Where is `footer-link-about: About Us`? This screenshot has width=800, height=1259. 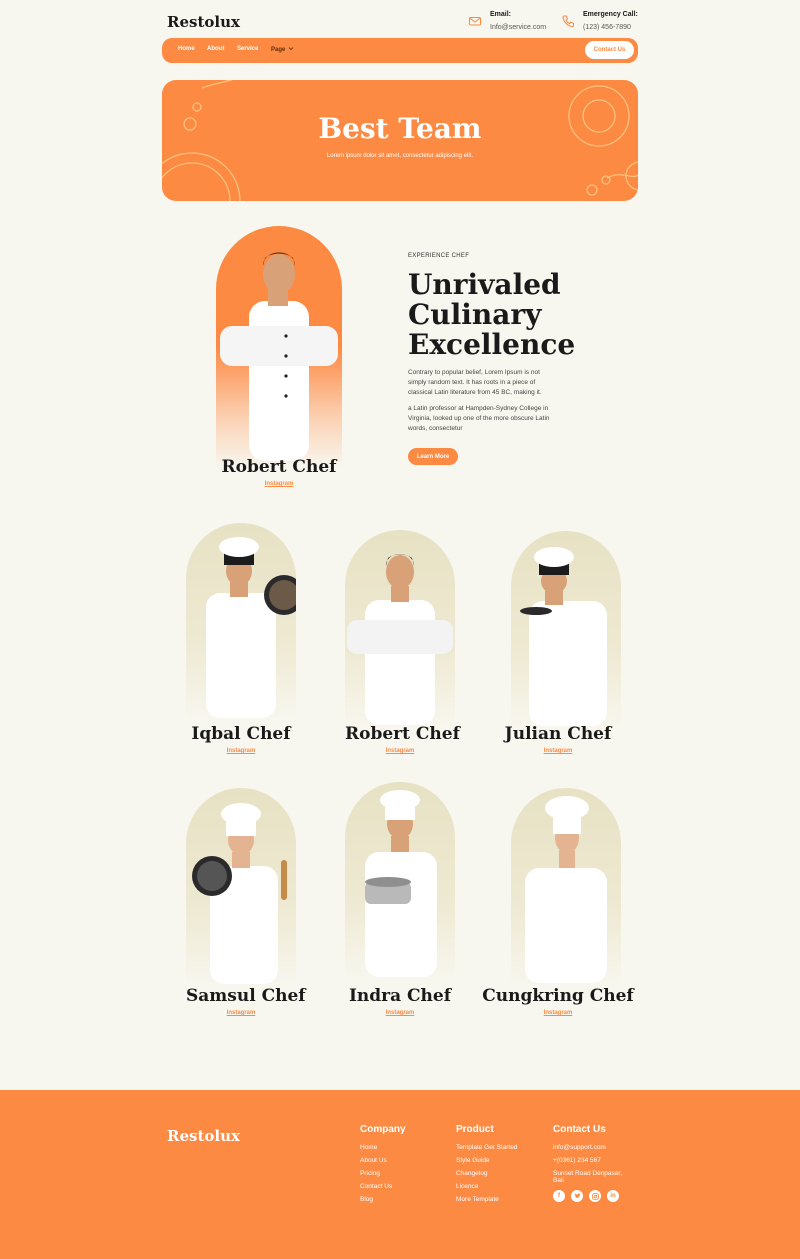 footer-link-about: About Us is located at coordinates (383, 1160).